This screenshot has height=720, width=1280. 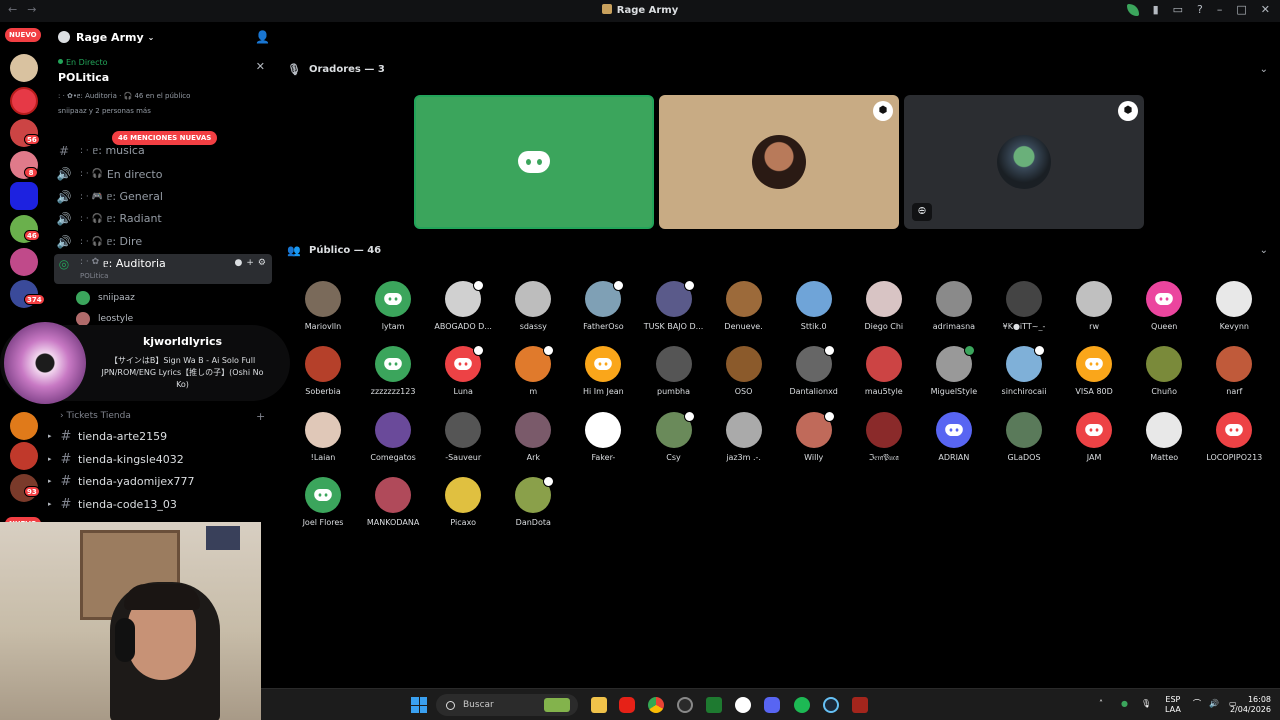 What do you see at coordinates (262, 263) in the screenshot?
I see `settings-icon: ⚙` at bounding box center [262, 263].